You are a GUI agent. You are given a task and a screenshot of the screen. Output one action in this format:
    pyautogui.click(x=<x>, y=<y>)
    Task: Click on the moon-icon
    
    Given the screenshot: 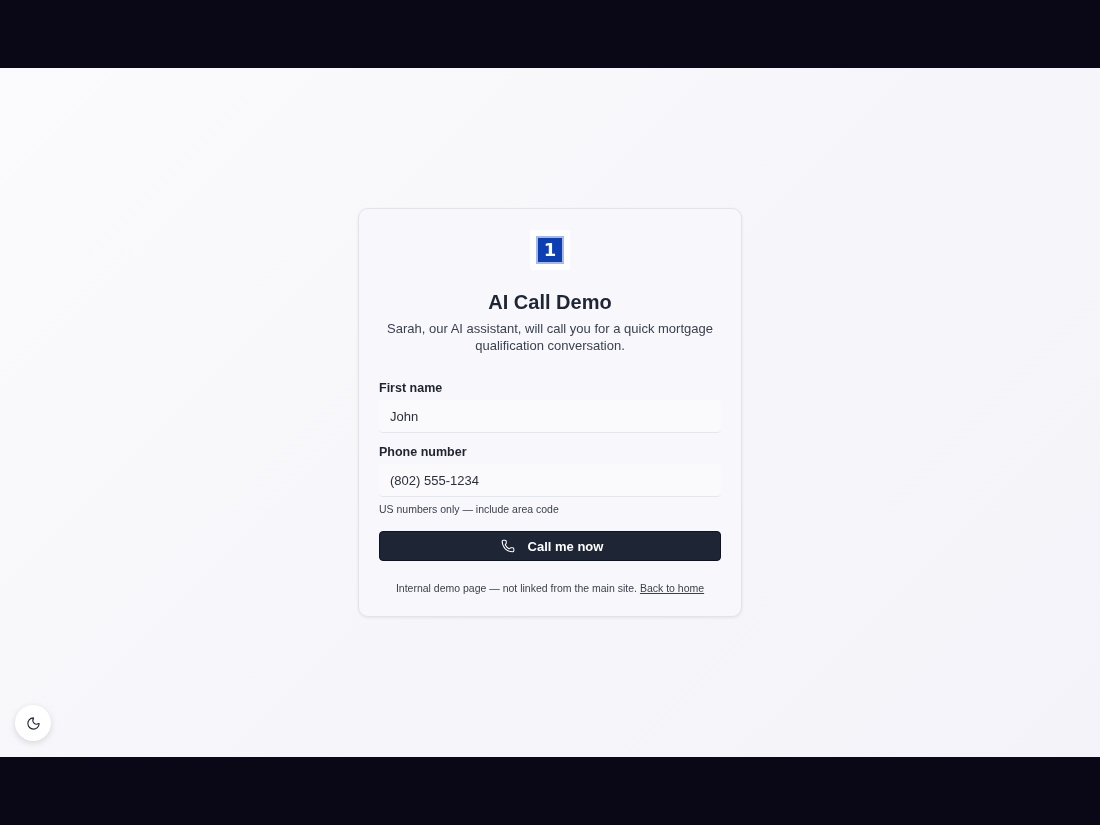 What is the action you would take?
    pyautogui.click(x=33, y=723)
    